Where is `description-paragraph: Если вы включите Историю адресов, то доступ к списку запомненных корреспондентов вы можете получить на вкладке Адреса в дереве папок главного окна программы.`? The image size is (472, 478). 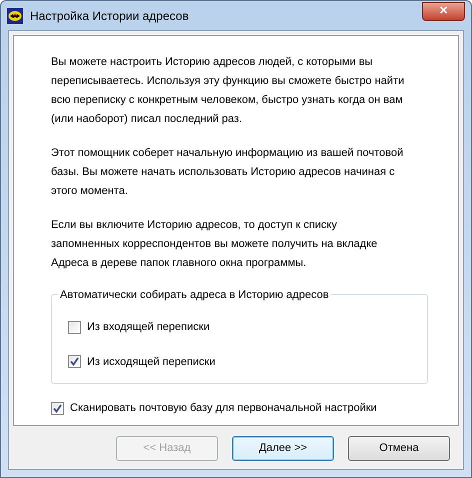
description-paragraph: Если вы включите Историю адресов, то доступ к списку запомненных корреспондентов вы можете получить на вкладке Адреса в дереве папок главного окна программы. is located at coordinates (214, 244).